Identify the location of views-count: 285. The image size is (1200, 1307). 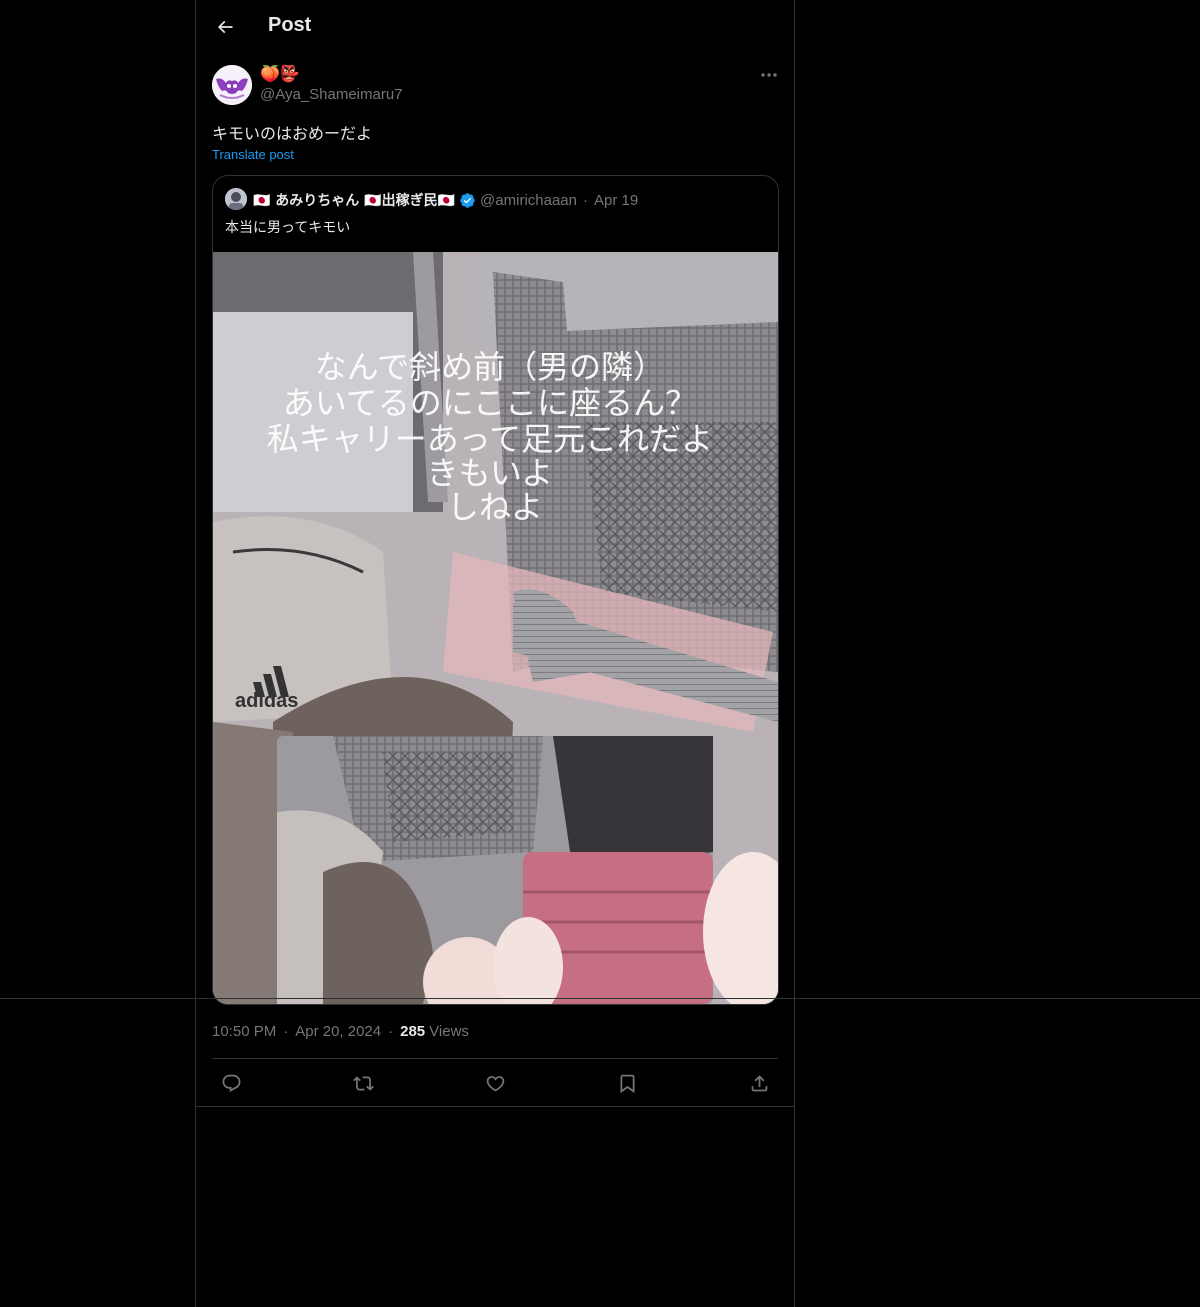
(413, 1031).